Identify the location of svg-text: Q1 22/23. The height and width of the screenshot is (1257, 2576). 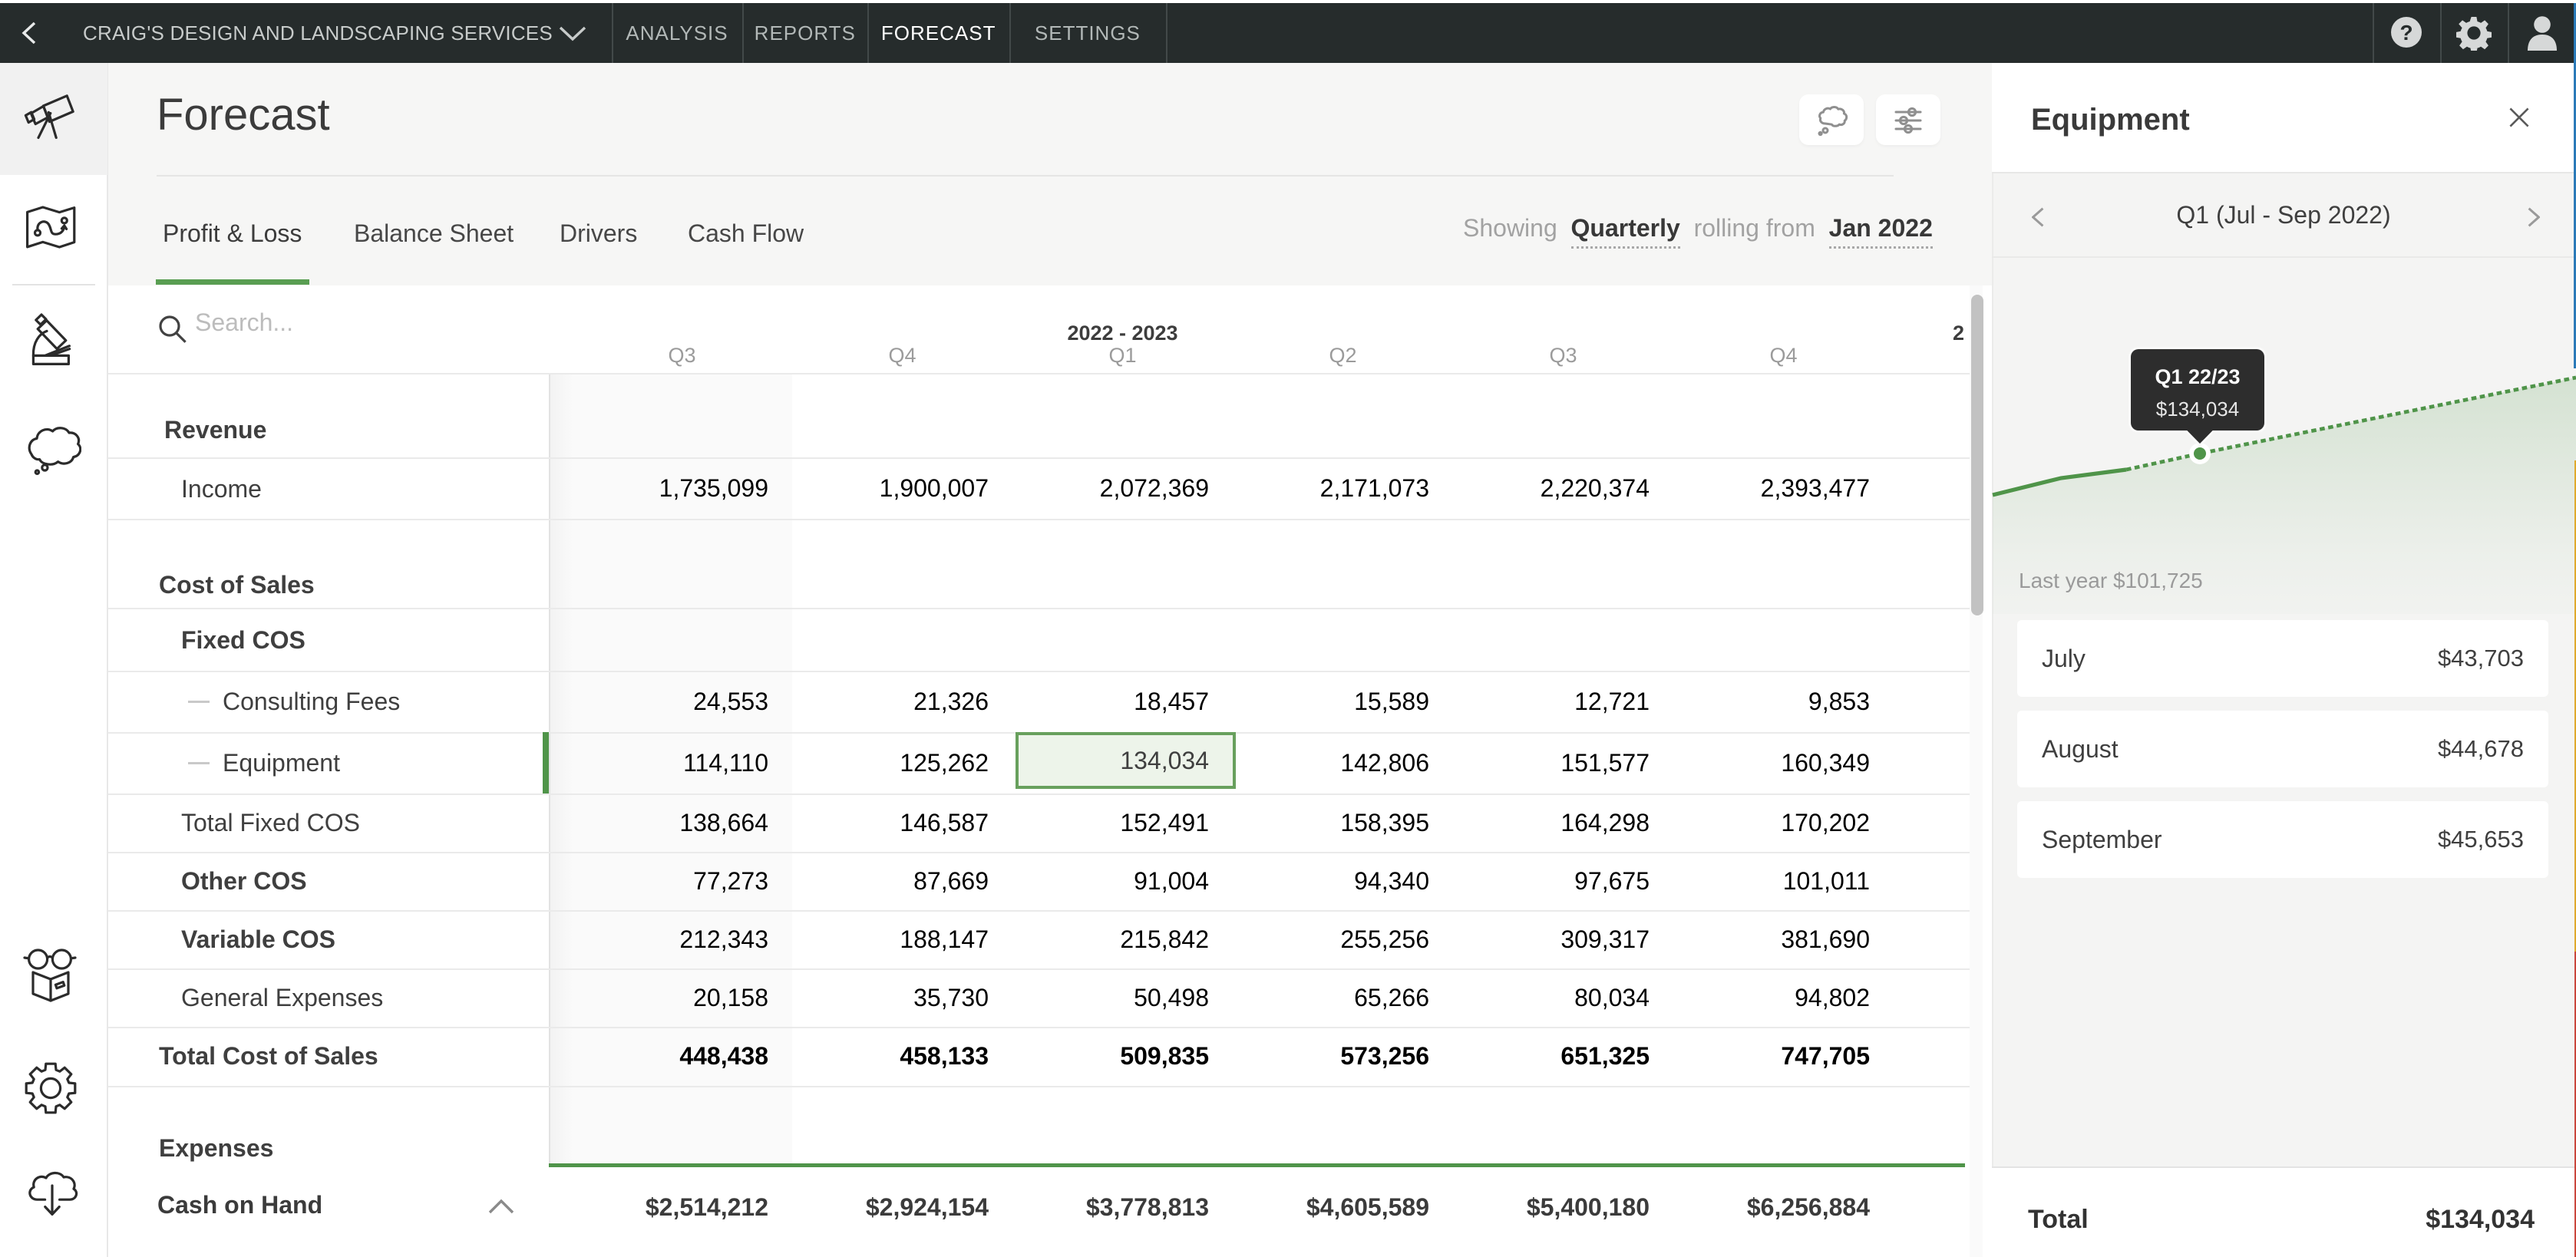
(2197, 376).